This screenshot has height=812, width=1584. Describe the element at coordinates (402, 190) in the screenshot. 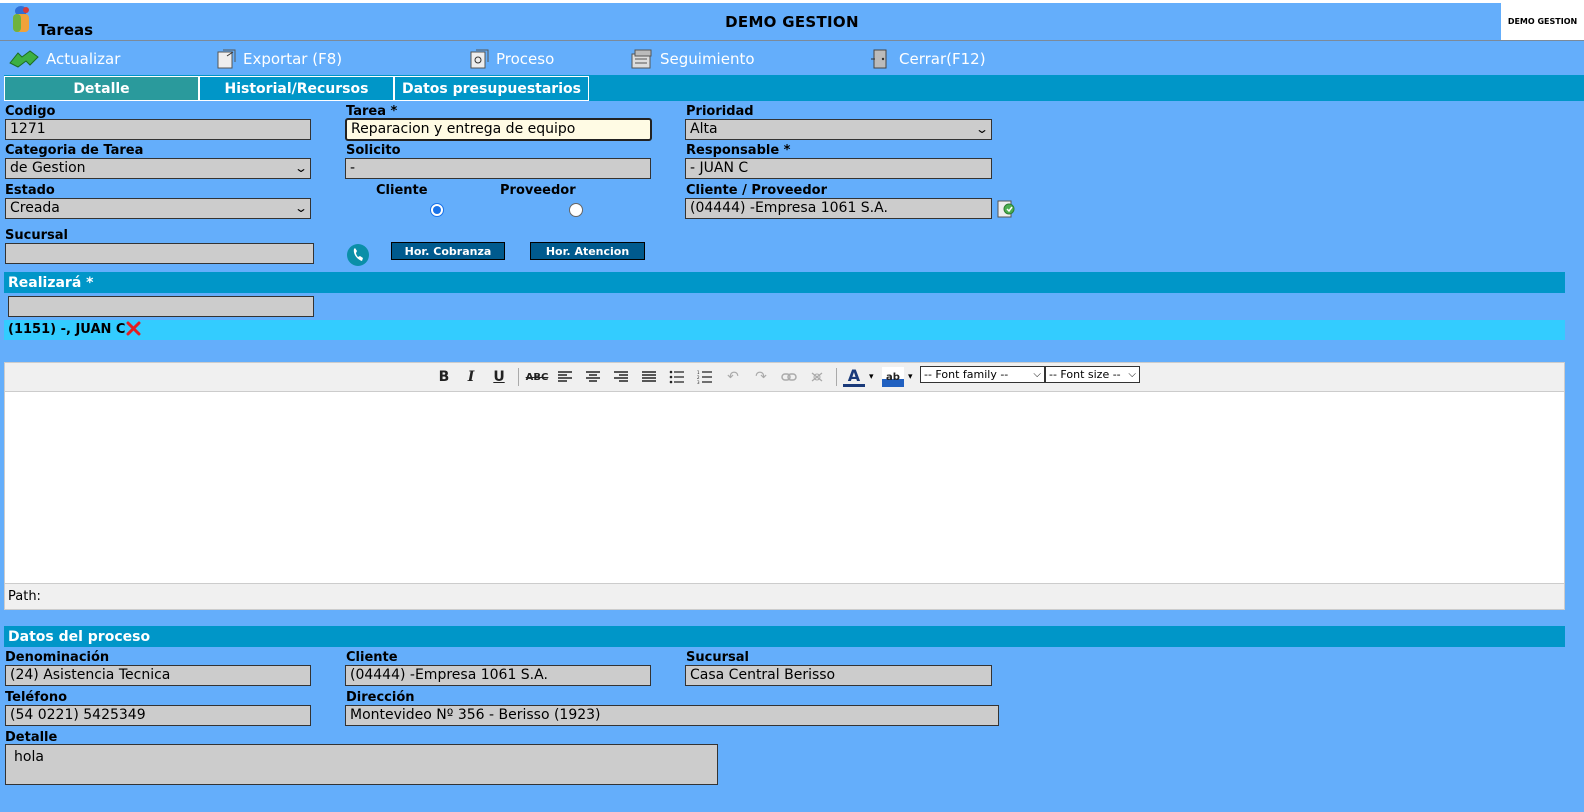

I see `cliente-radio-label: Cliente` at that location.